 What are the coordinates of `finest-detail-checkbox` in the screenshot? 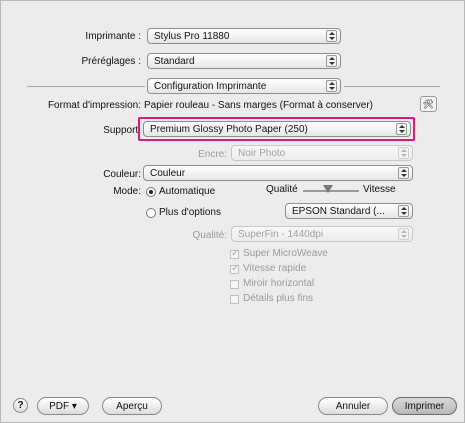 It's located at (234, 299).